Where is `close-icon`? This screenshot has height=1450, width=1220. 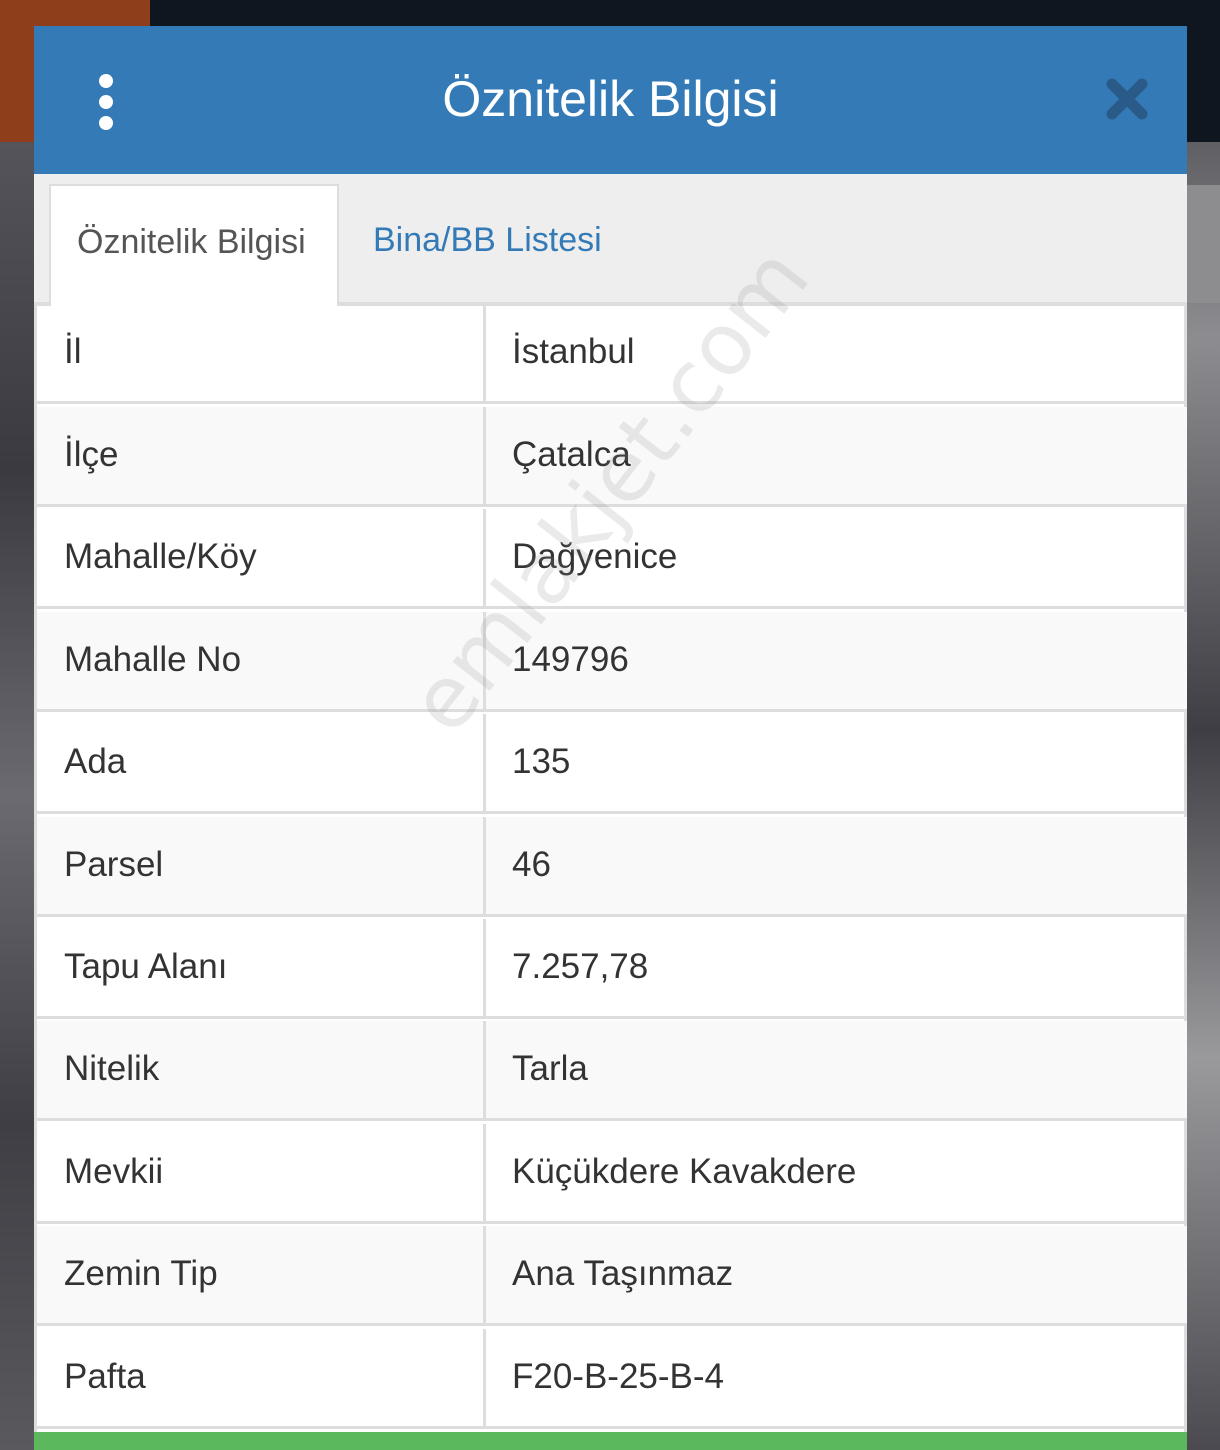
close-icon is located at coordinates (1127, 99).